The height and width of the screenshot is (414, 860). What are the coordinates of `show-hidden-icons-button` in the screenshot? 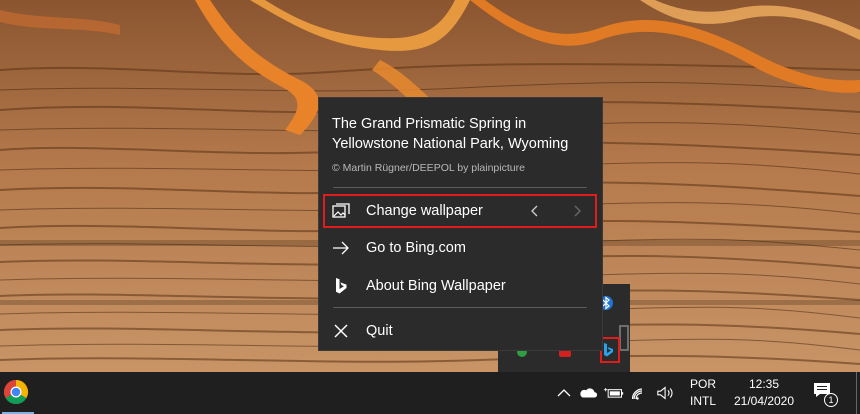 It's located at (564, 393).